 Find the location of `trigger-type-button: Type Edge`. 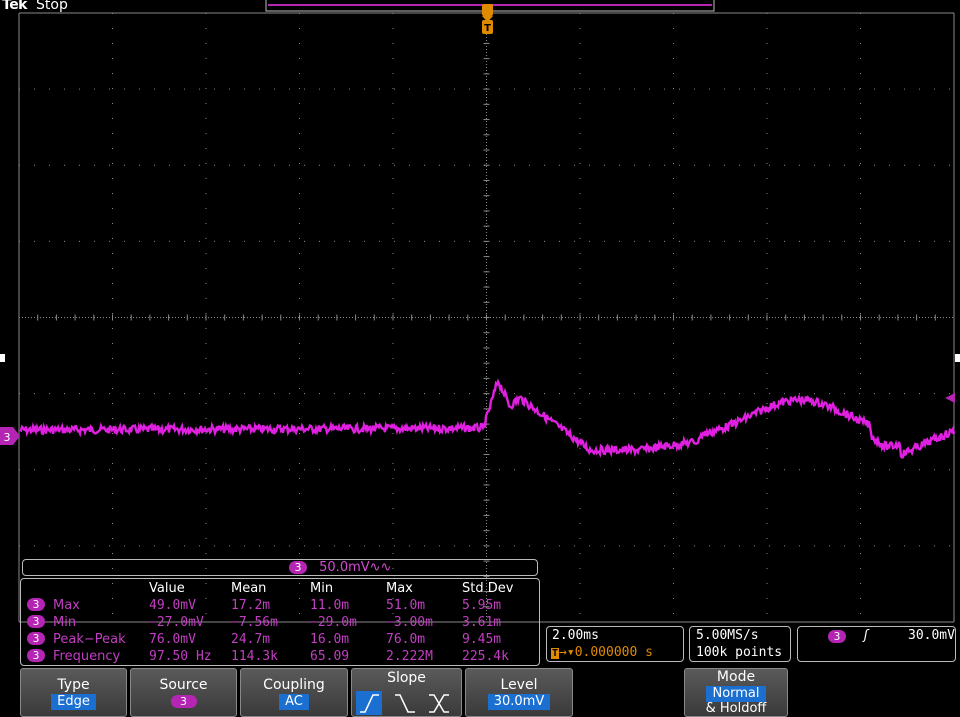

trigger-type-button: Type Edge is located at coordinates (73, 692).